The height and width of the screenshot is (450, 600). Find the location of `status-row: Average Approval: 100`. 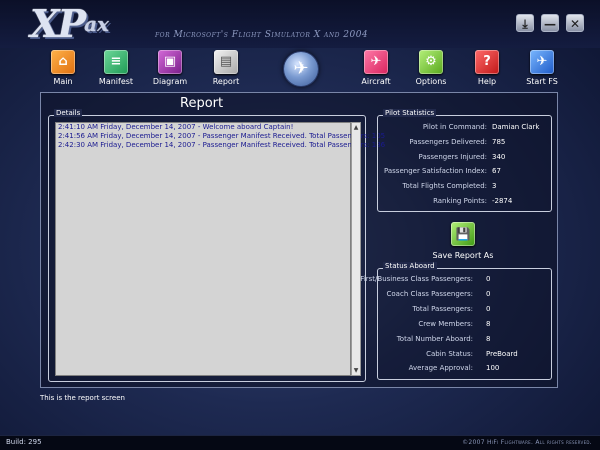

status-row: Average Approval: 100 is located at coordinates (465, 369).